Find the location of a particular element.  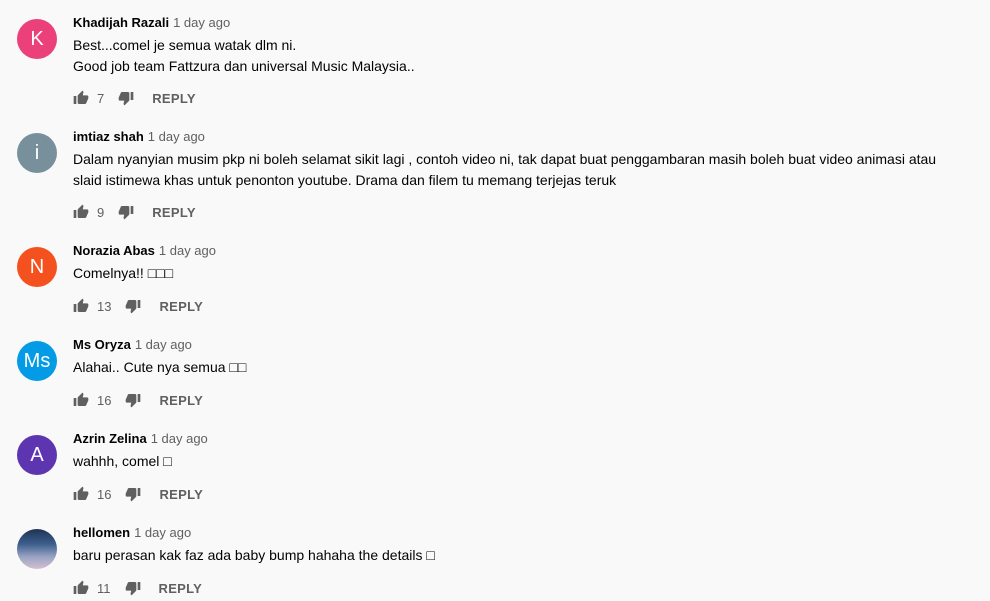

comment-text: Comelnya!! □□□ is located at coordinates (513, 273).